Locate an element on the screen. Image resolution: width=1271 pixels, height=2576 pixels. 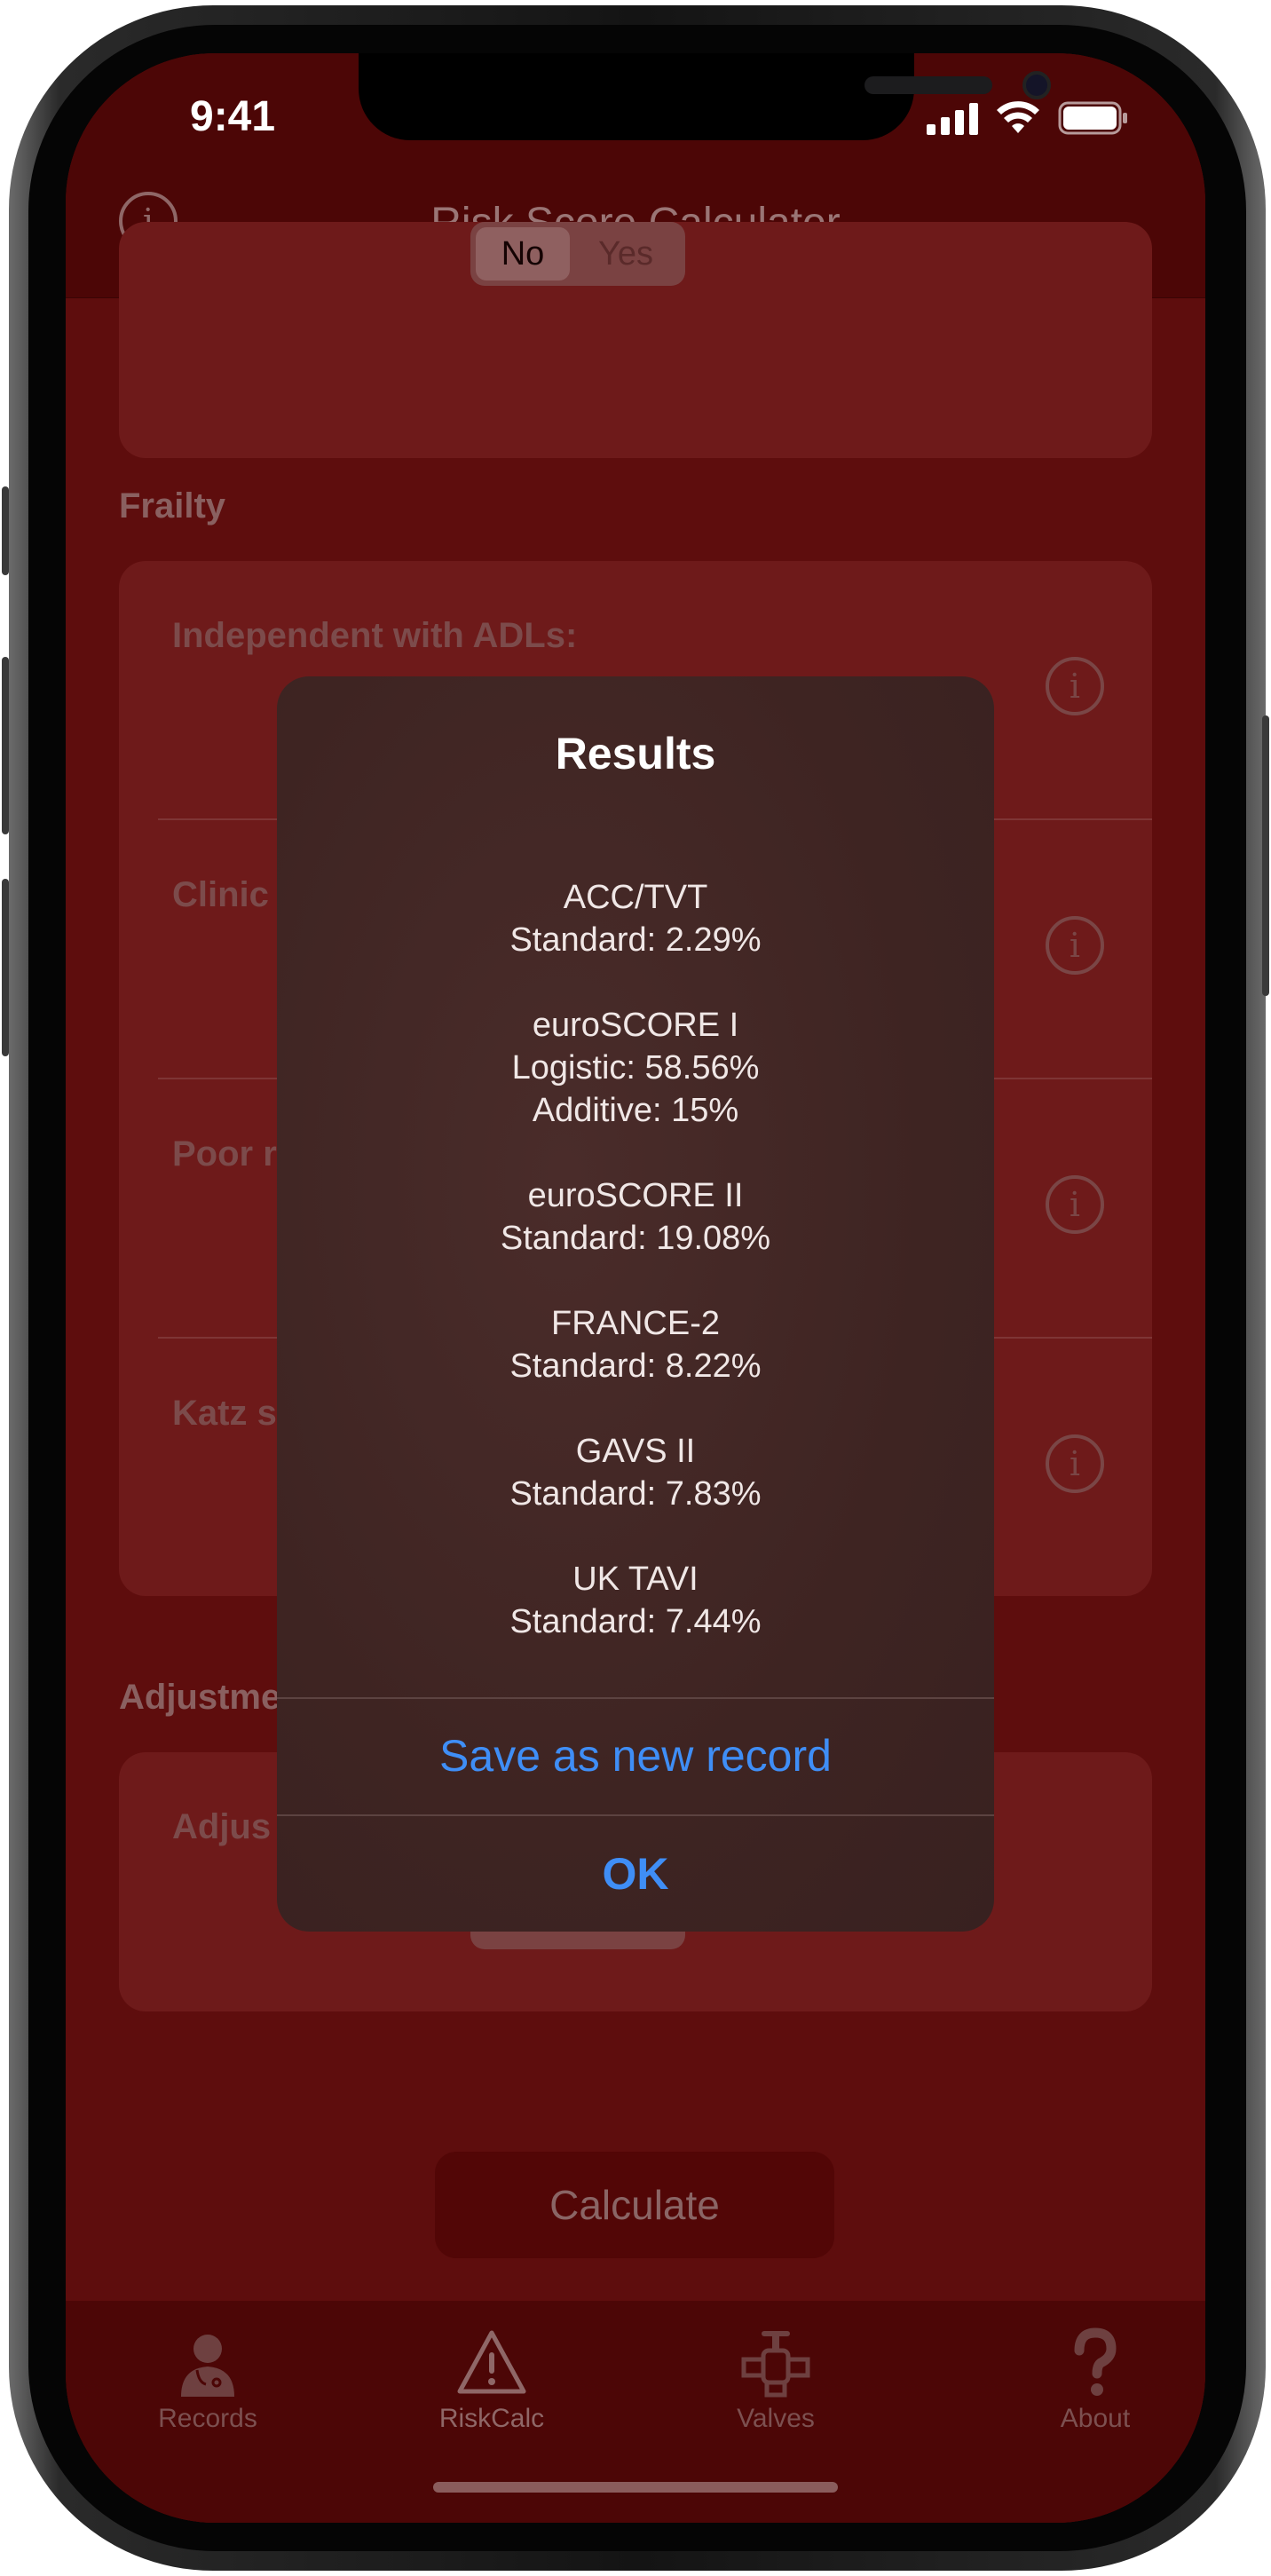
result-name: euroSCORE I is located at coordinates (635, 1025).